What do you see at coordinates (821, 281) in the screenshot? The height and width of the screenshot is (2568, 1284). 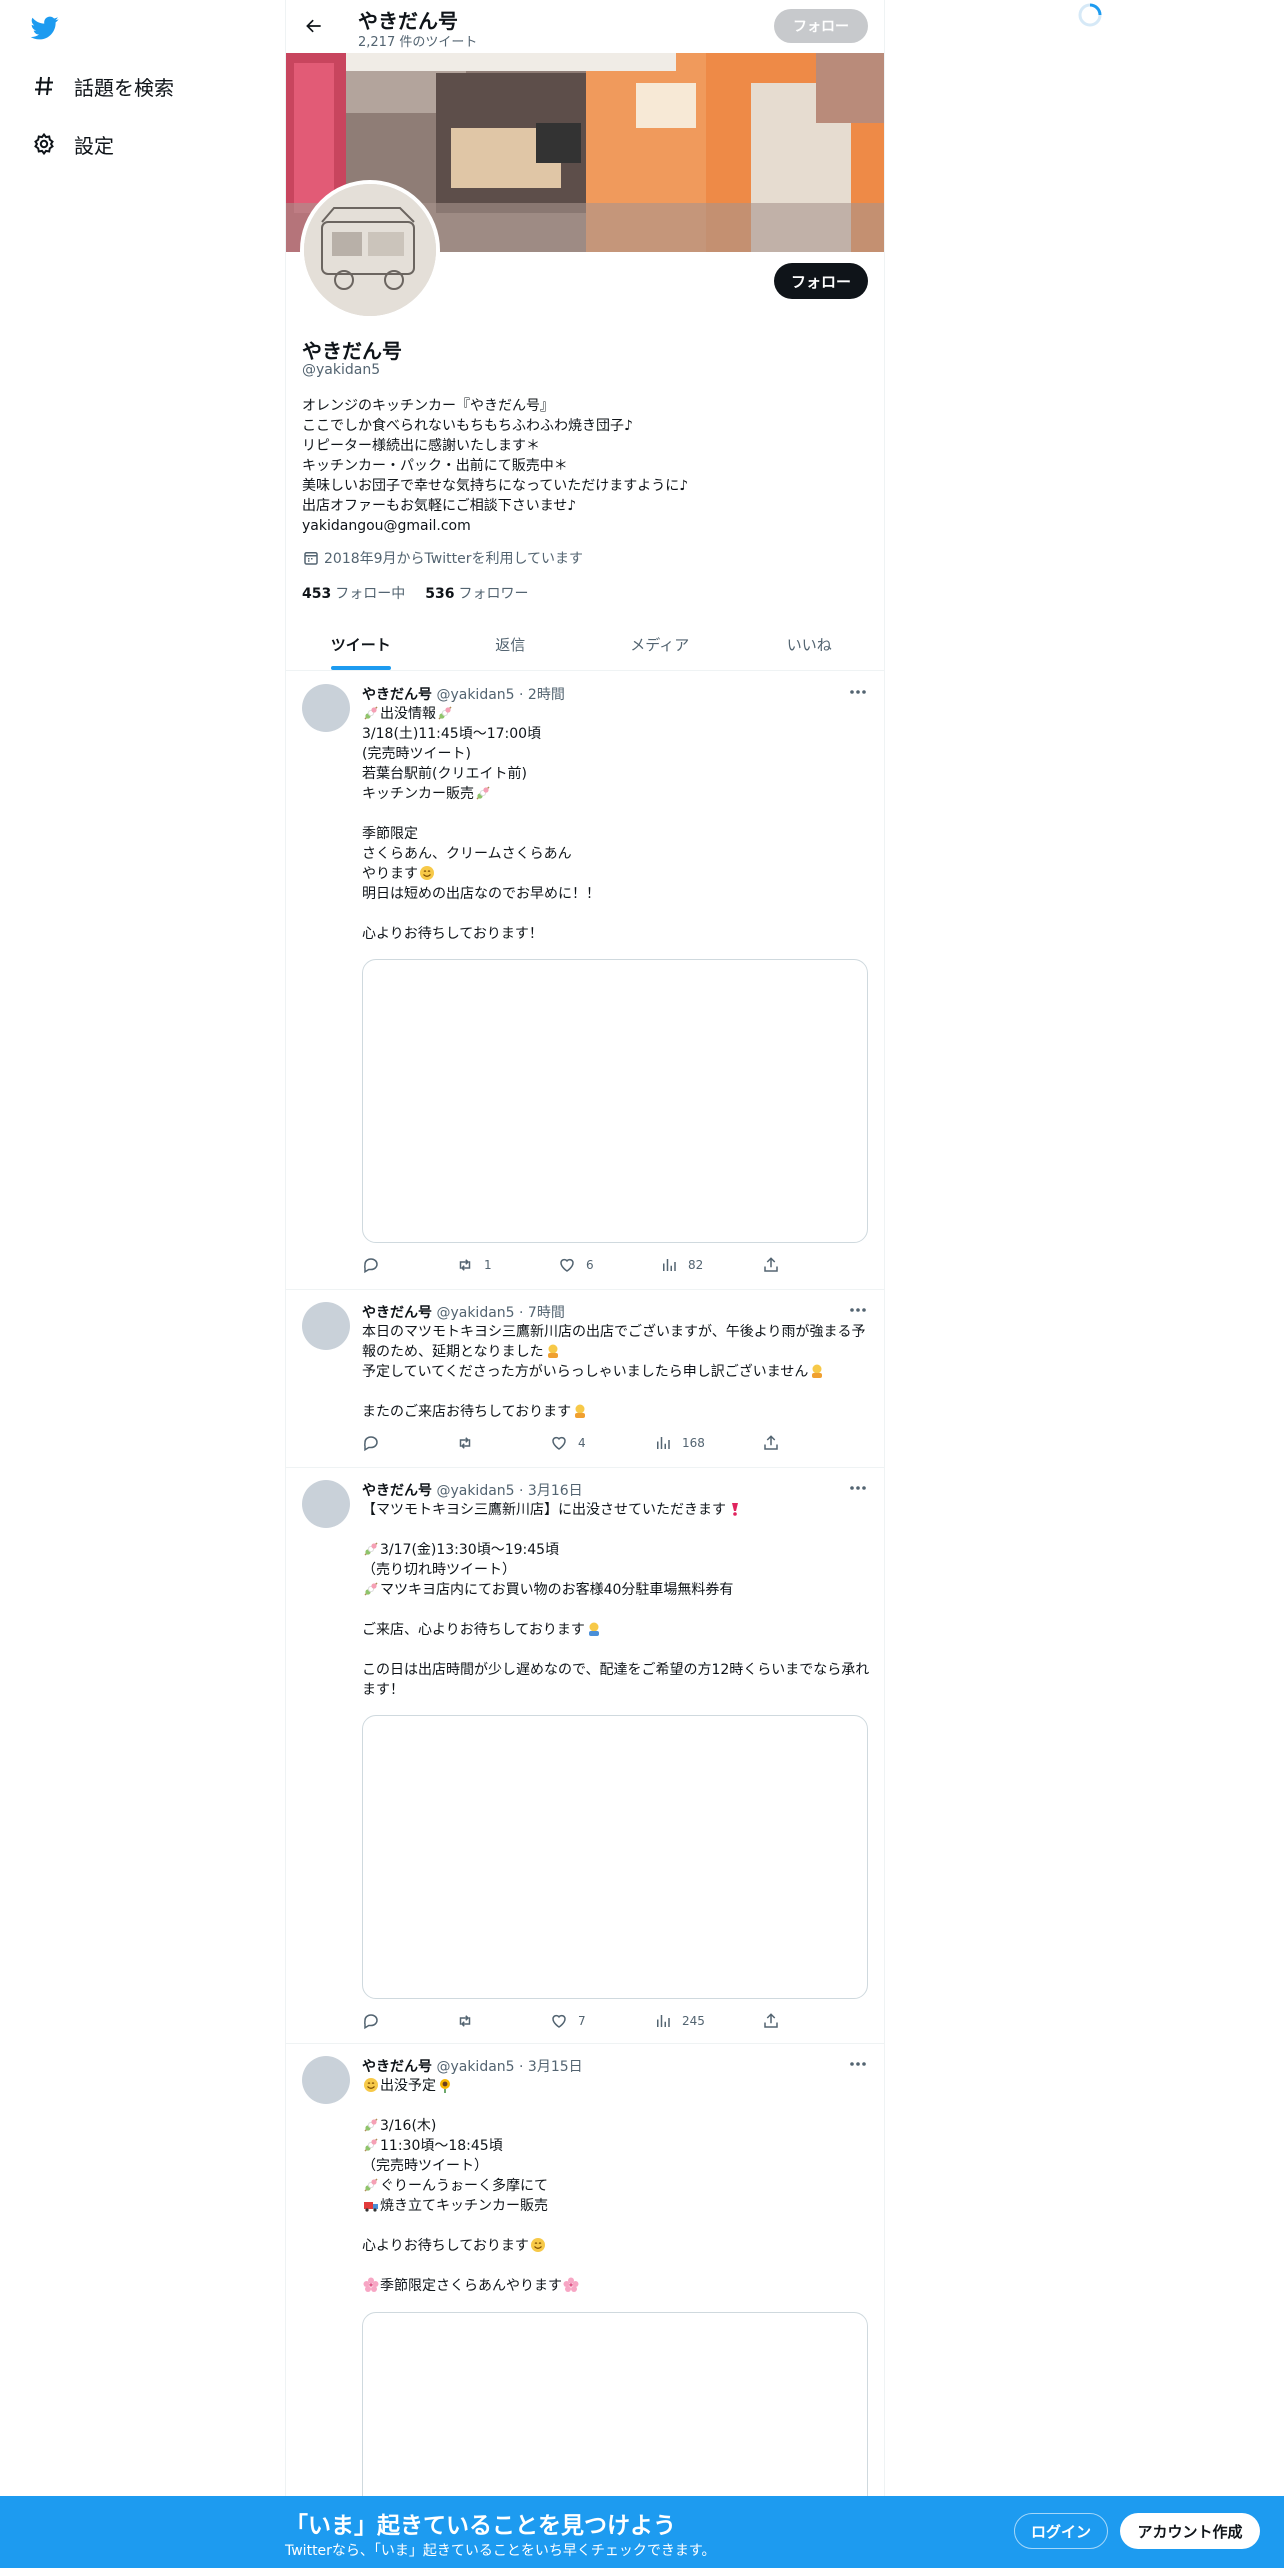 I see `follow-button: フォロー` at bounding box center [821, 281].